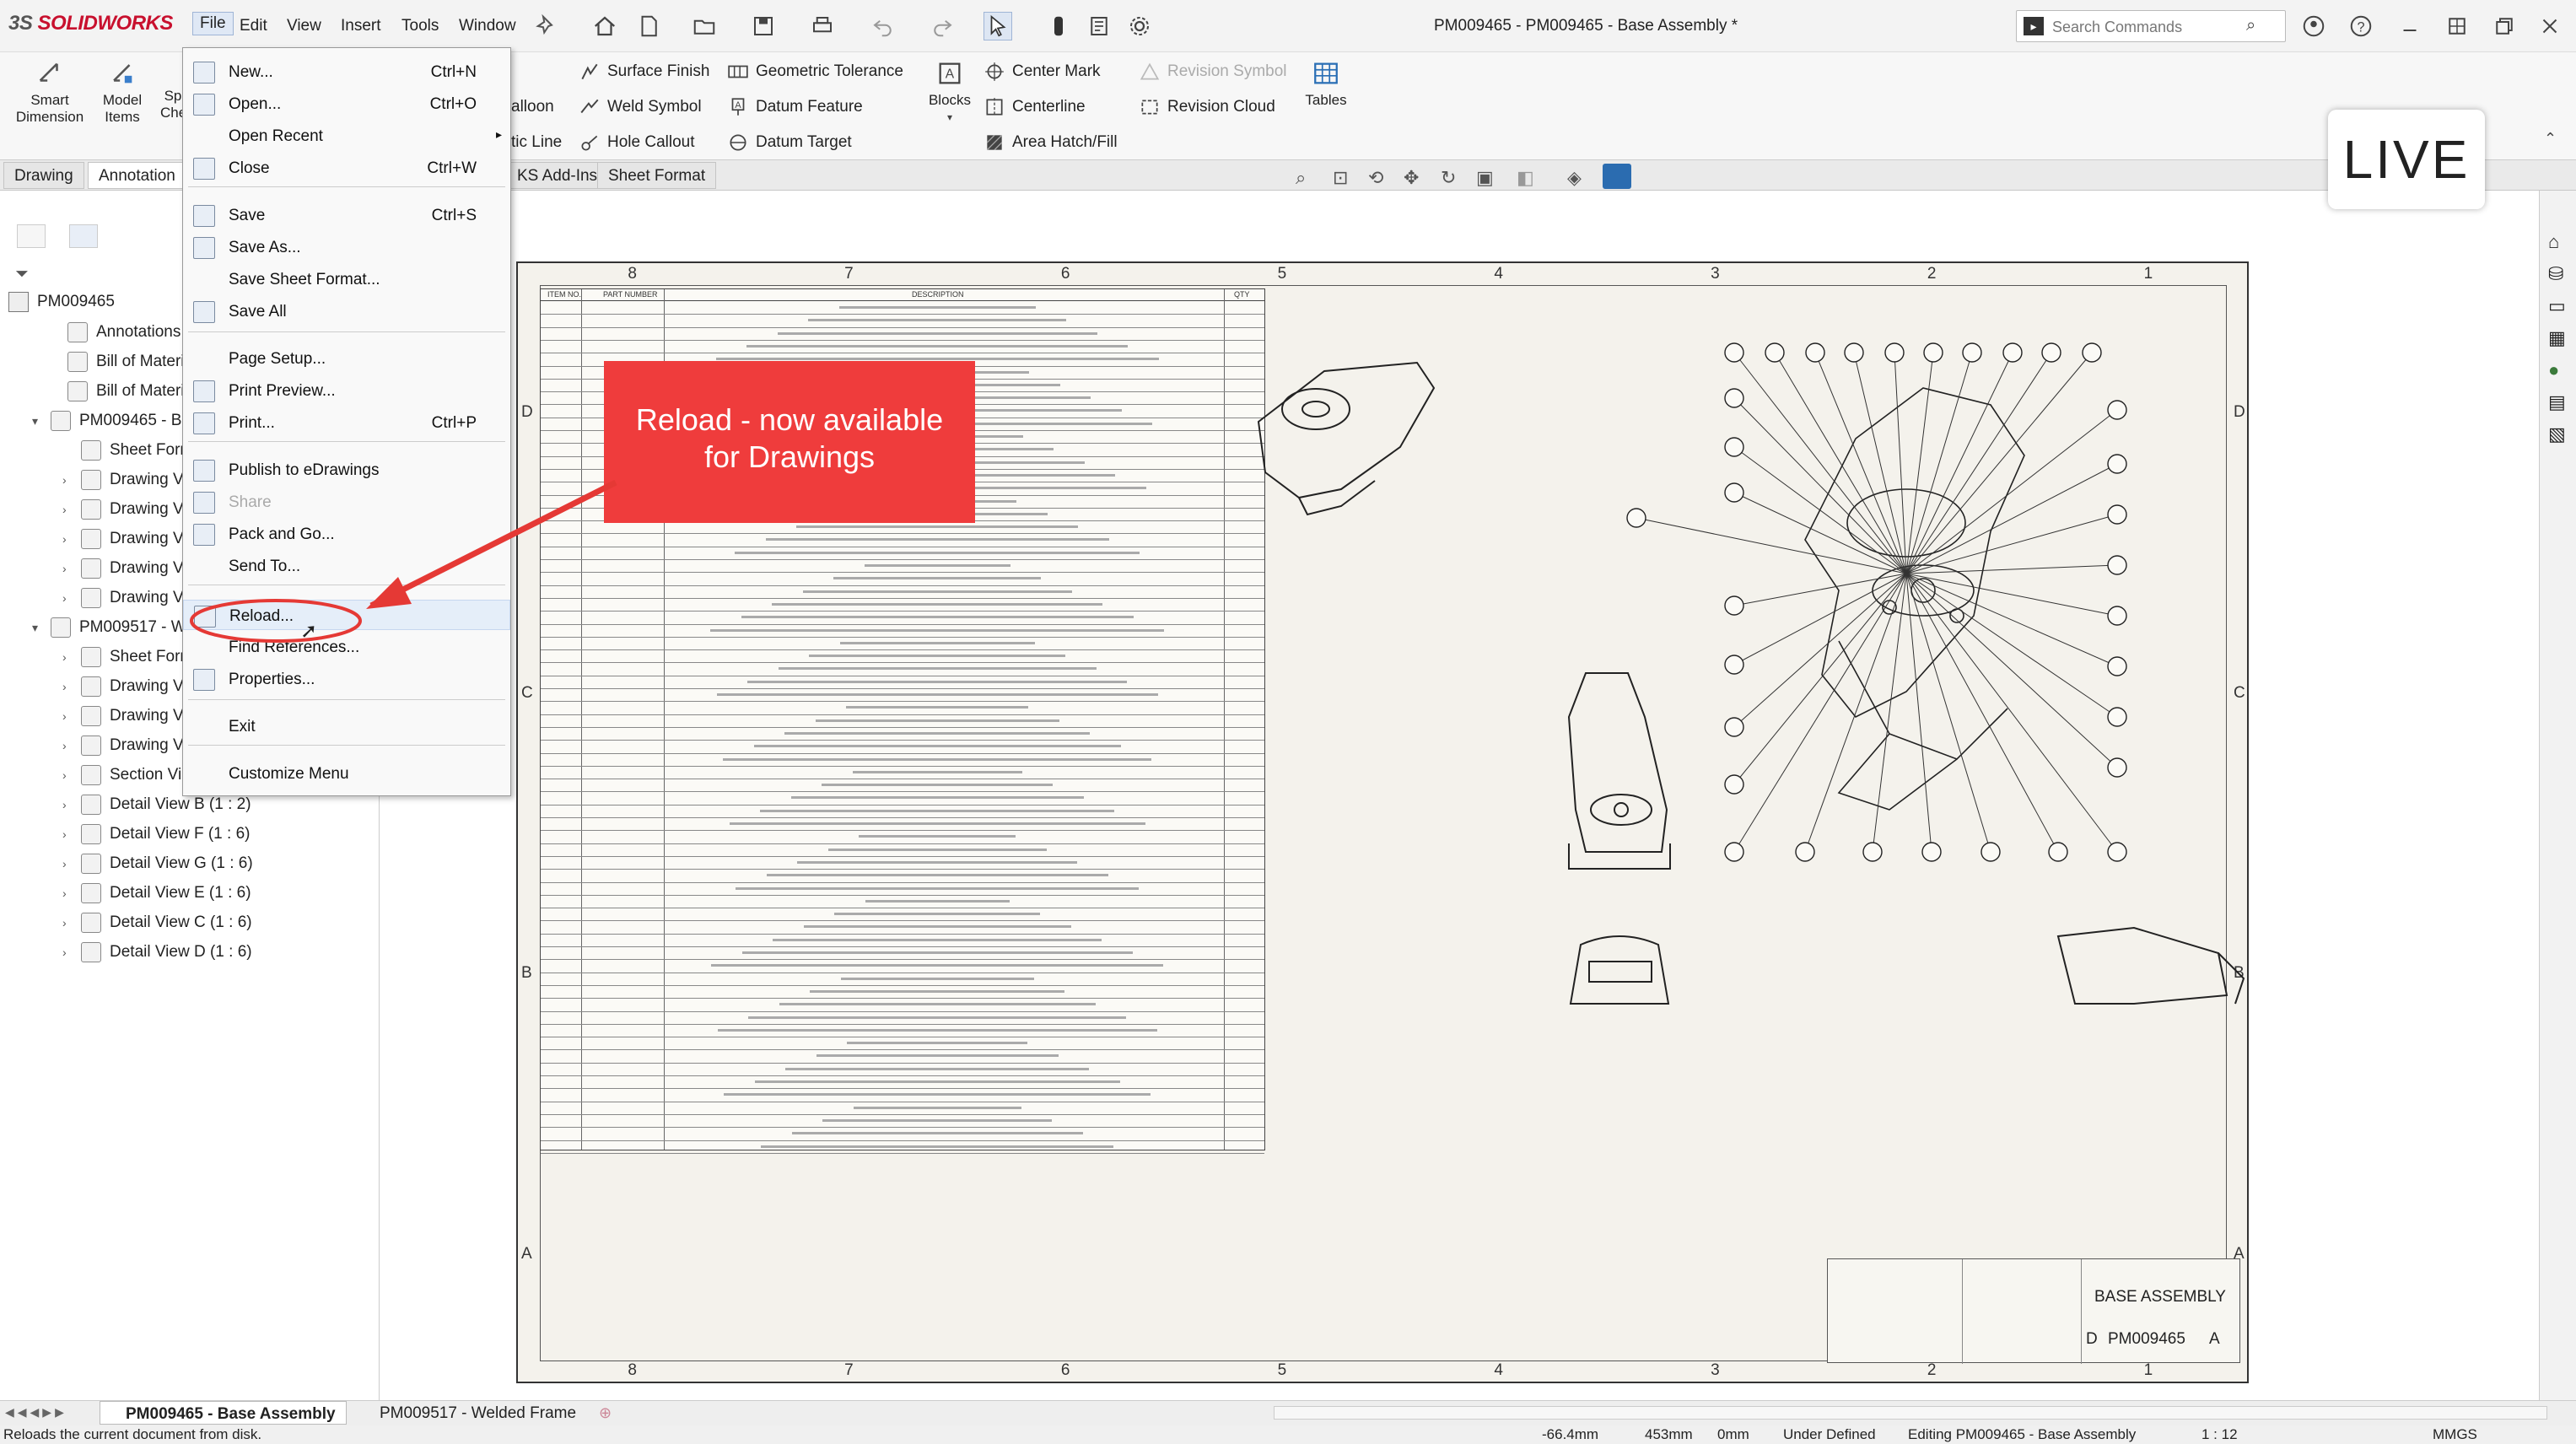 The height and width of the screenshot is (1444, 2576). I want to click on tile-icon, so click(2457, 26).